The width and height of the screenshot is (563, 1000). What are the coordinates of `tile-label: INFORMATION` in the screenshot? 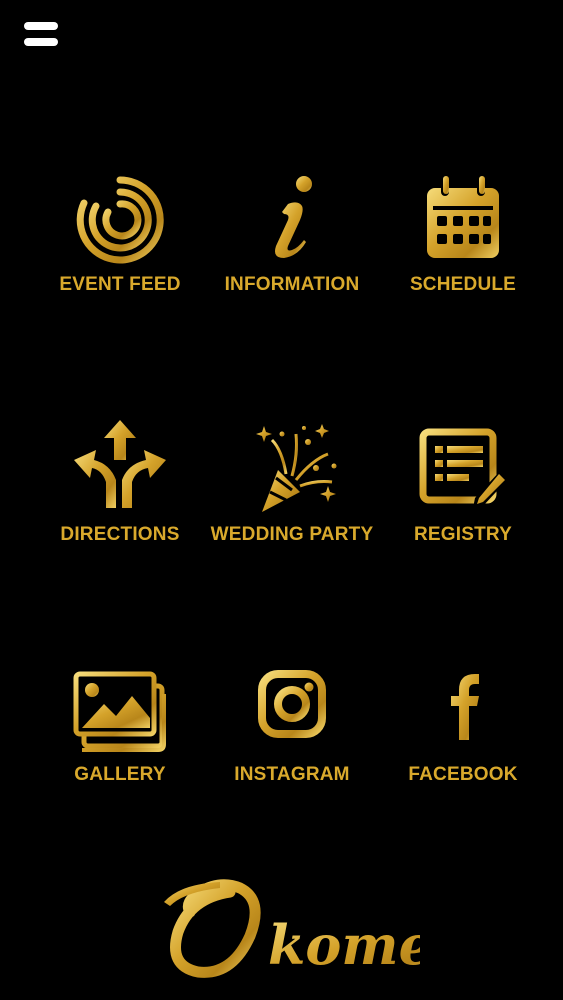 It's located at (292, 284).